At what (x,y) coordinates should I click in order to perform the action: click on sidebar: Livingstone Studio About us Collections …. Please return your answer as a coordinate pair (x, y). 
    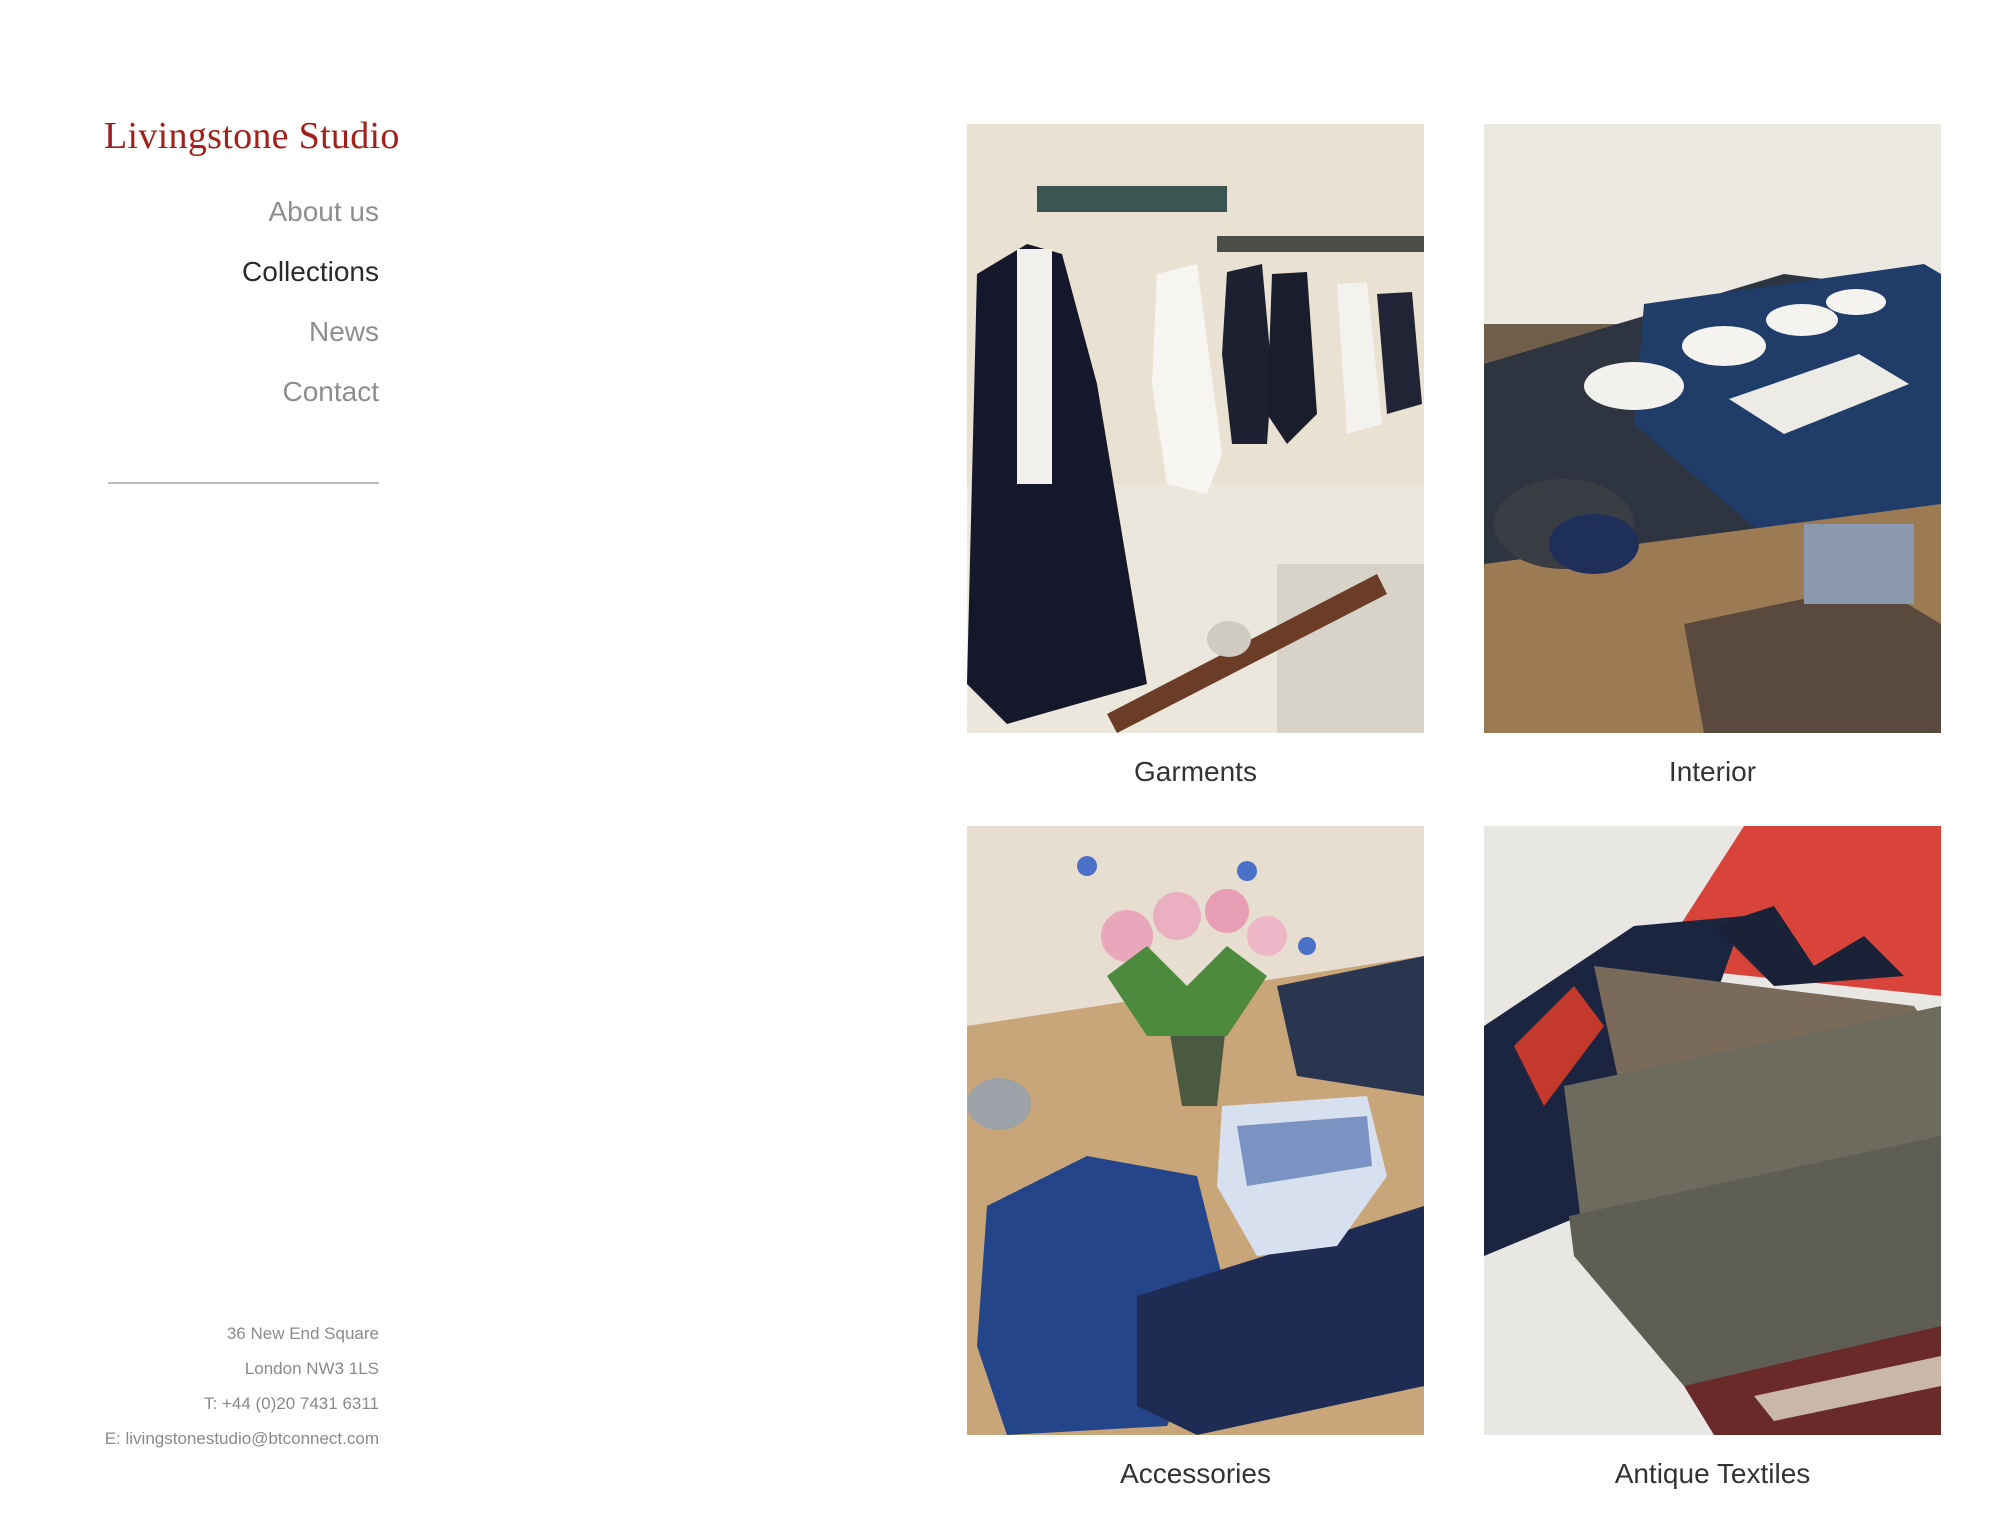
    Looking at the image, I should click on (251, 267).